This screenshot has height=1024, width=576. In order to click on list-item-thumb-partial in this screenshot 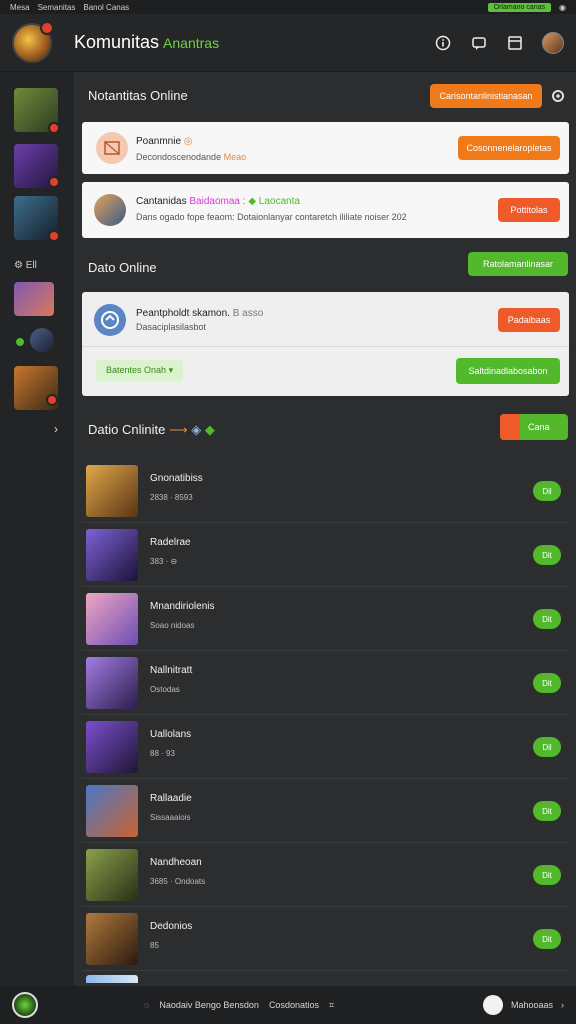, I will do `click(112, 979)`.